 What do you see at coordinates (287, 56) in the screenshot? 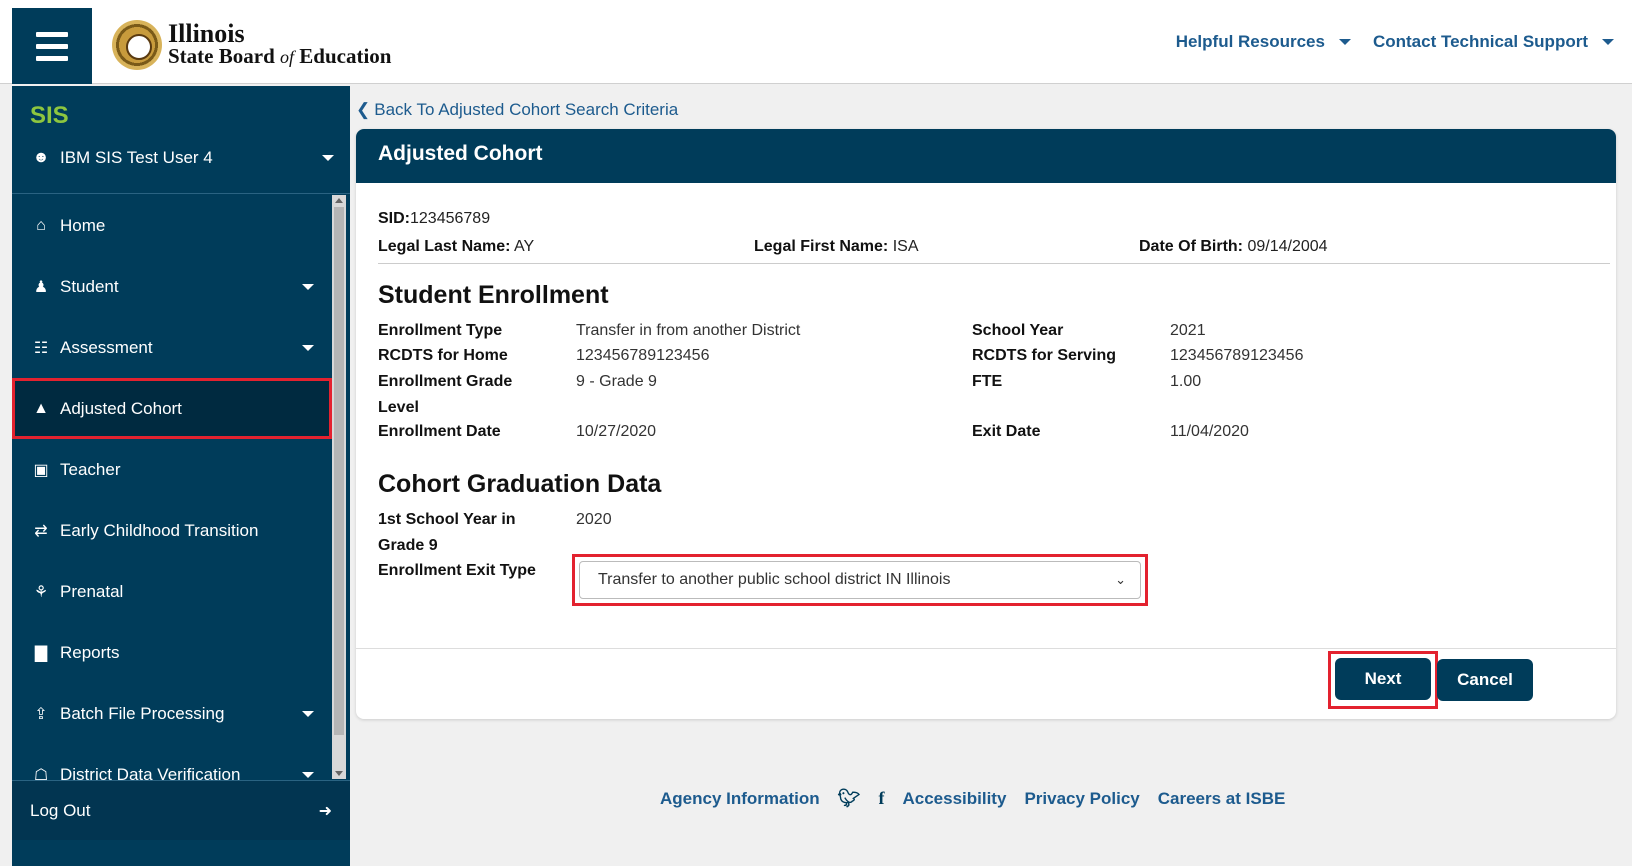
I see `logo-sub-of: of` at bounding box center [287, 56].